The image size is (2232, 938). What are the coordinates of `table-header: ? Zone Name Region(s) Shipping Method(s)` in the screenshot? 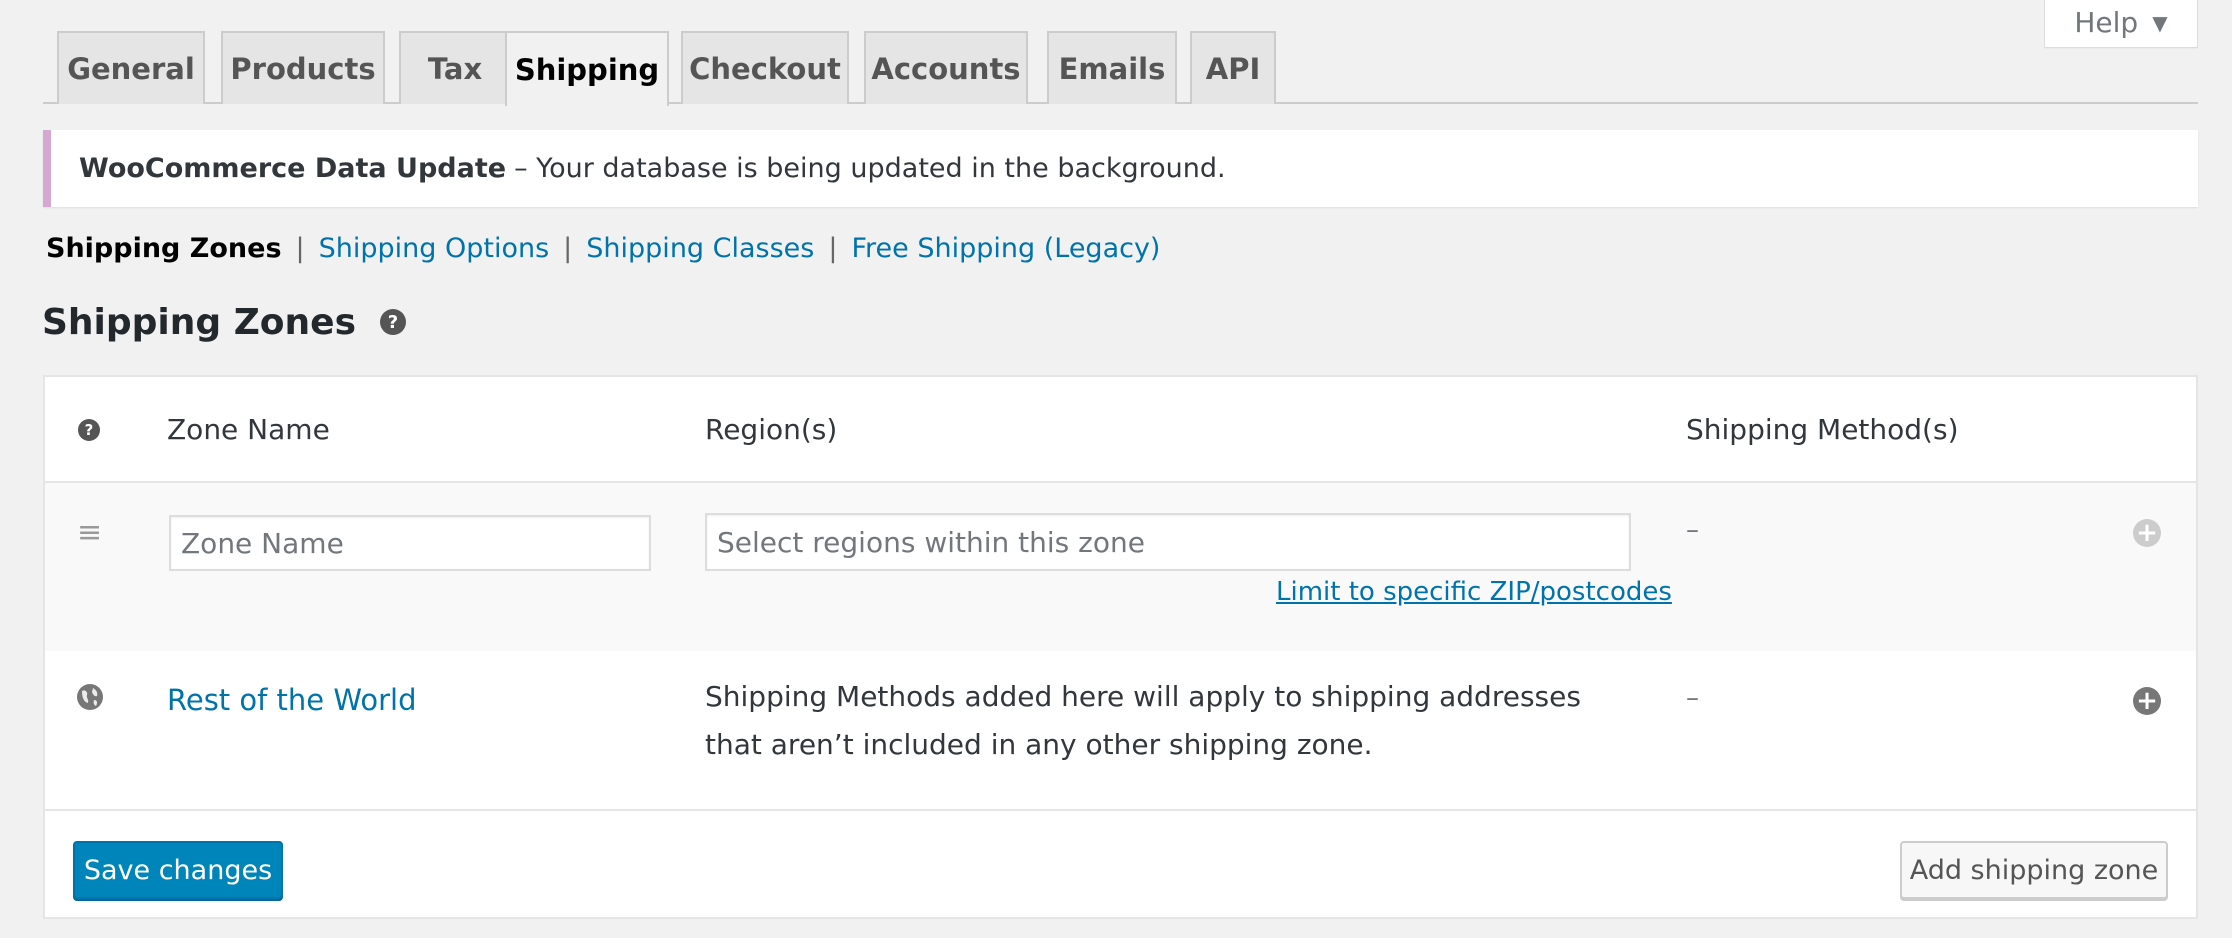 It's located at (1120, 430).